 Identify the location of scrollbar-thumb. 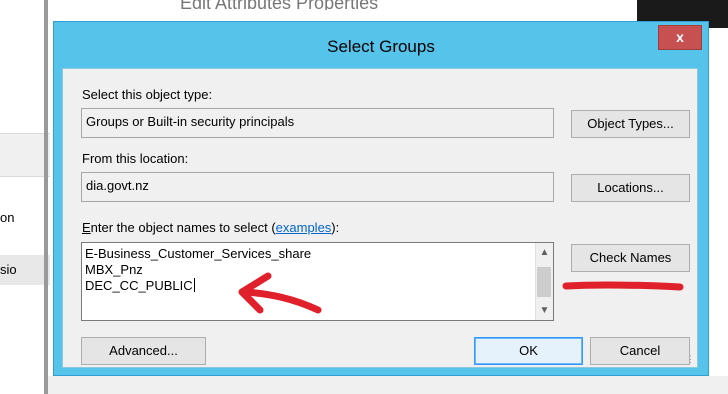
(544, 282).